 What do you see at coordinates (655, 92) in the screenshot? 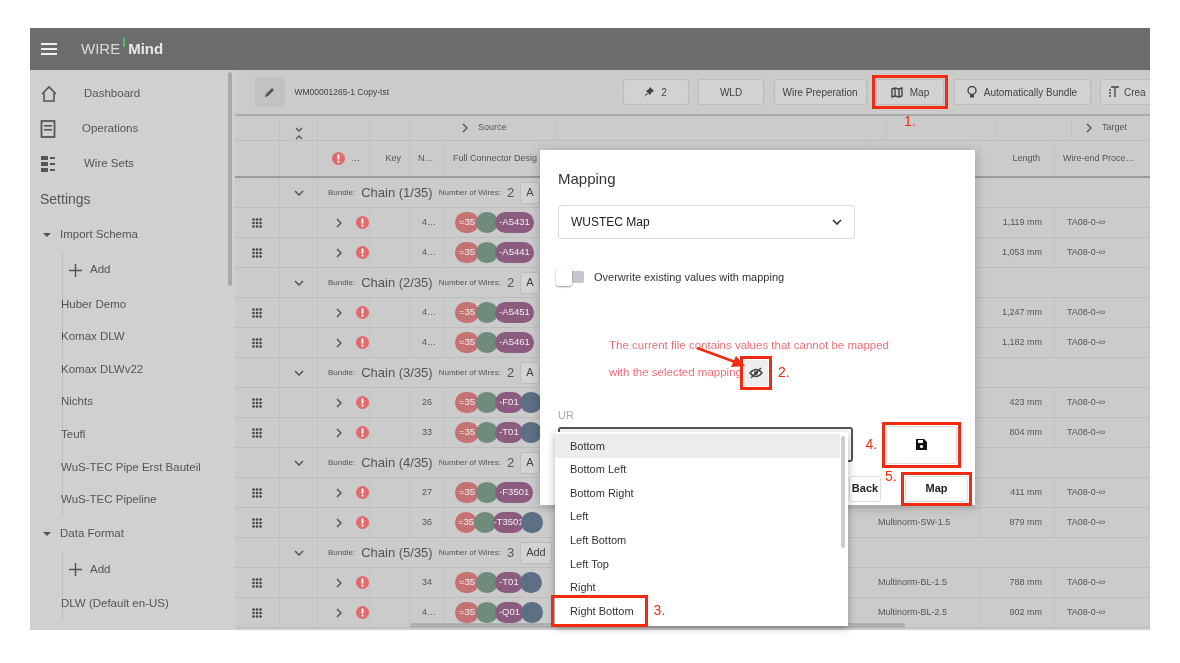
I see `toolbar-button: 2` at bounding box center [655, 92].